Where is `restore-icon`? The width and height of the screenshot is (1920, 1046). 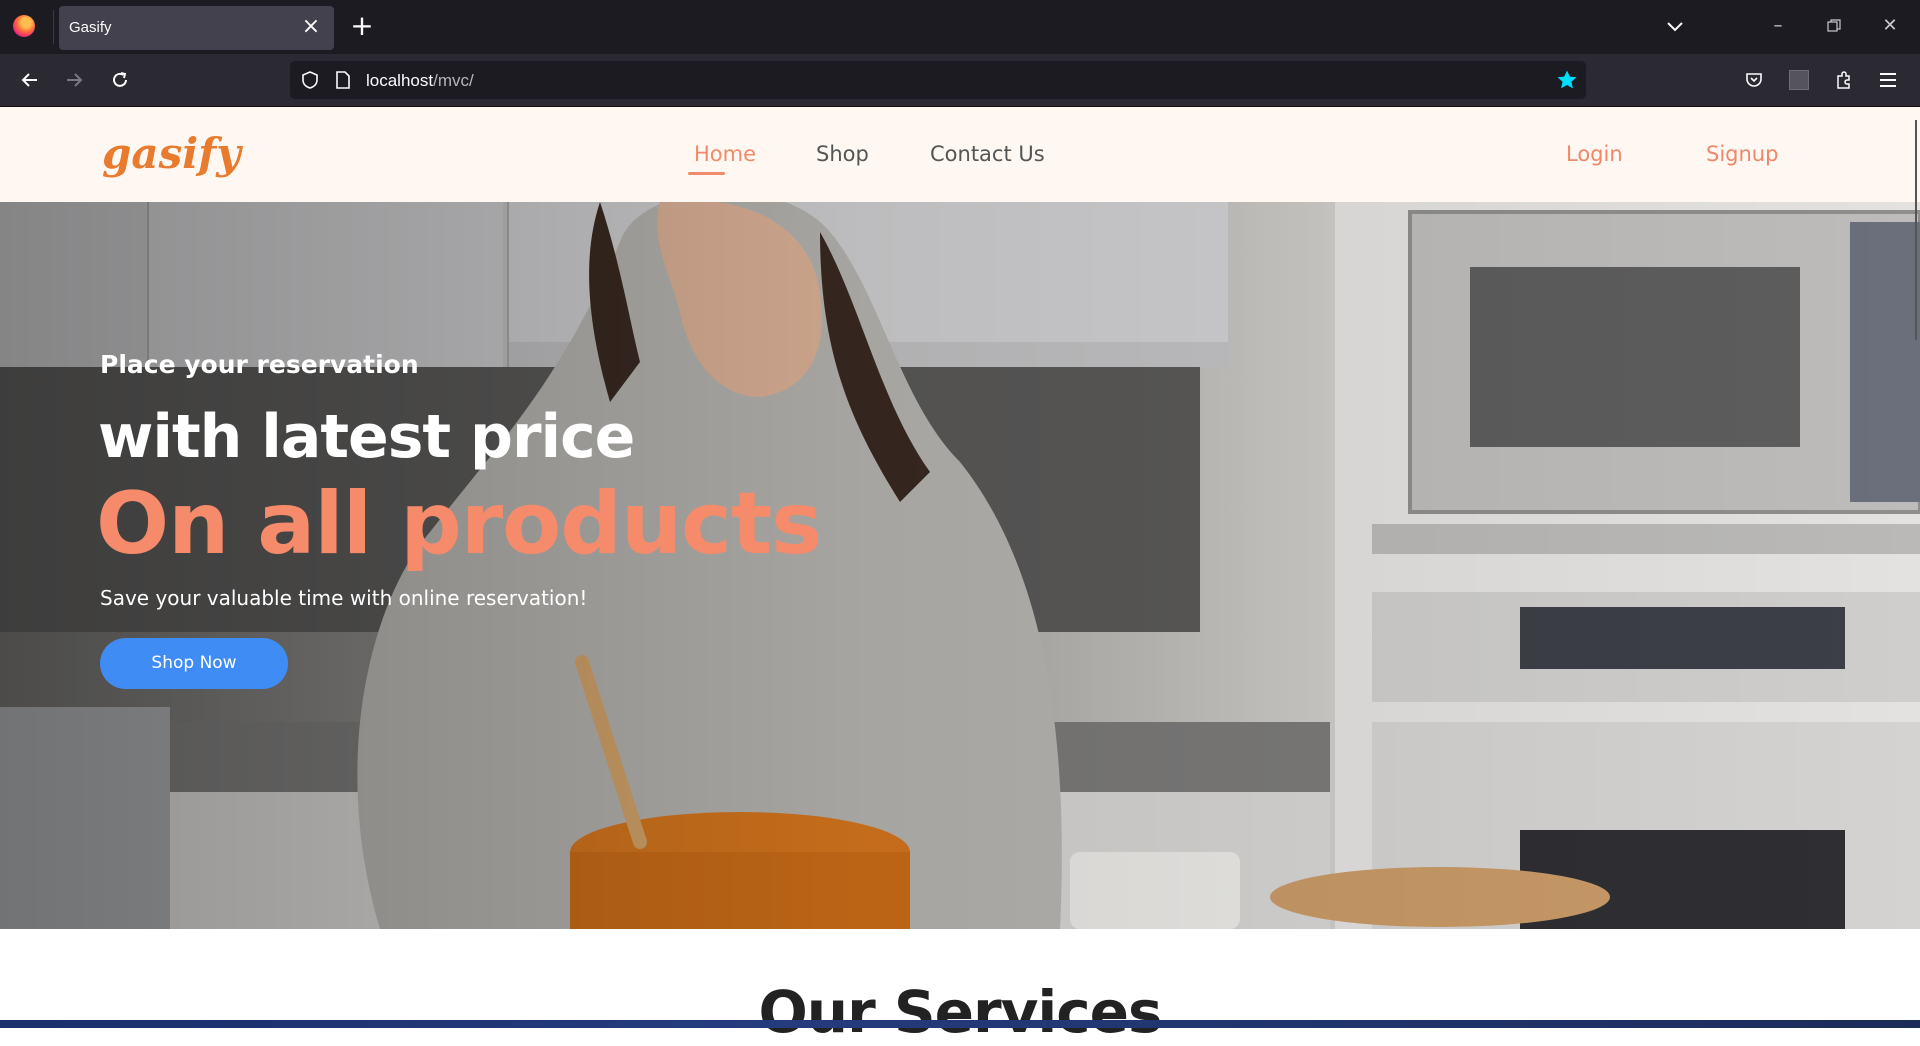 restore-icon is located at coordinates (1834, 26).